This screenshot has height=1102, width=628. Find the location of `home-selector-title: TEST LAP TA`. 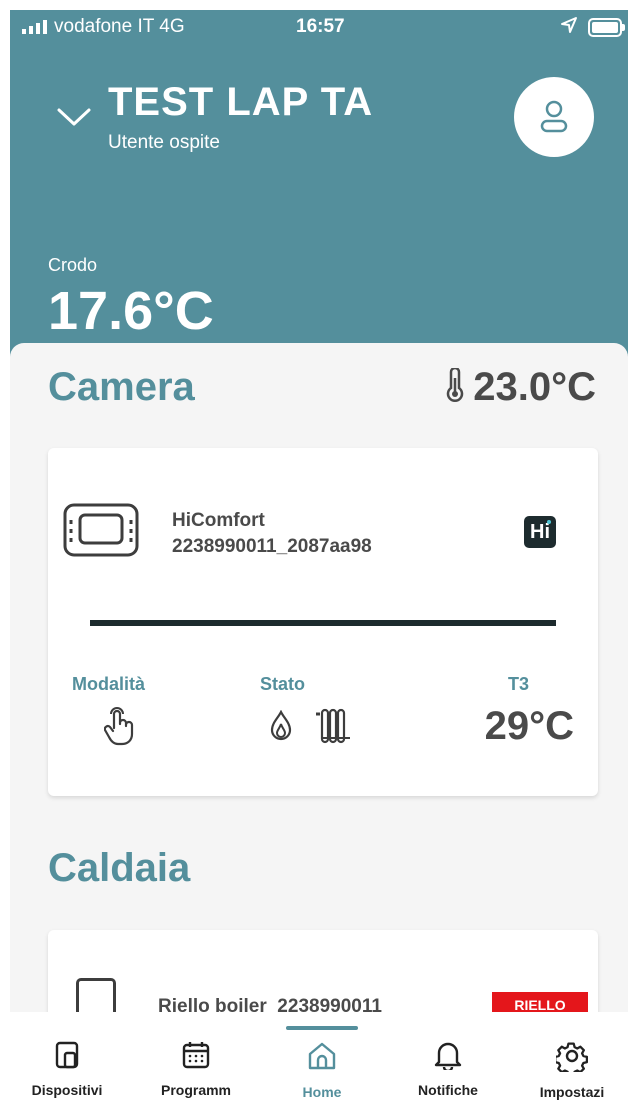

home-selector-title: TEST LAP TA is located at coordinates (240, 102).